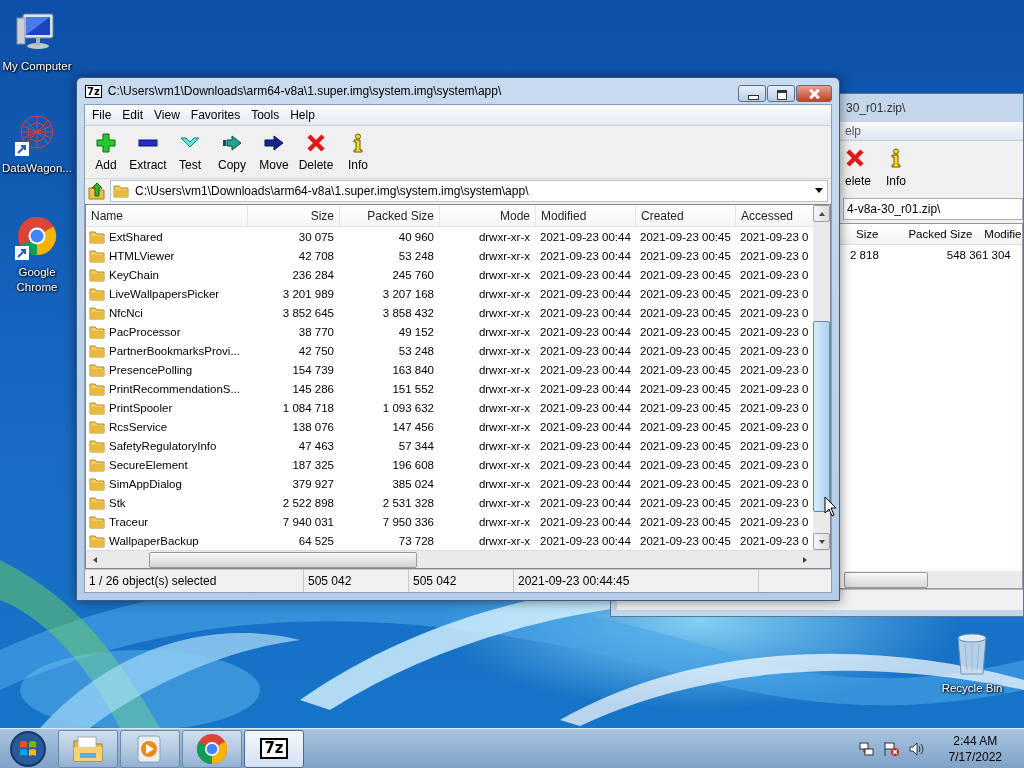 Image resolution: width=1024 pixels, height=768 pixels. I want to click on vertical-scrollbar, so click(821, 377).